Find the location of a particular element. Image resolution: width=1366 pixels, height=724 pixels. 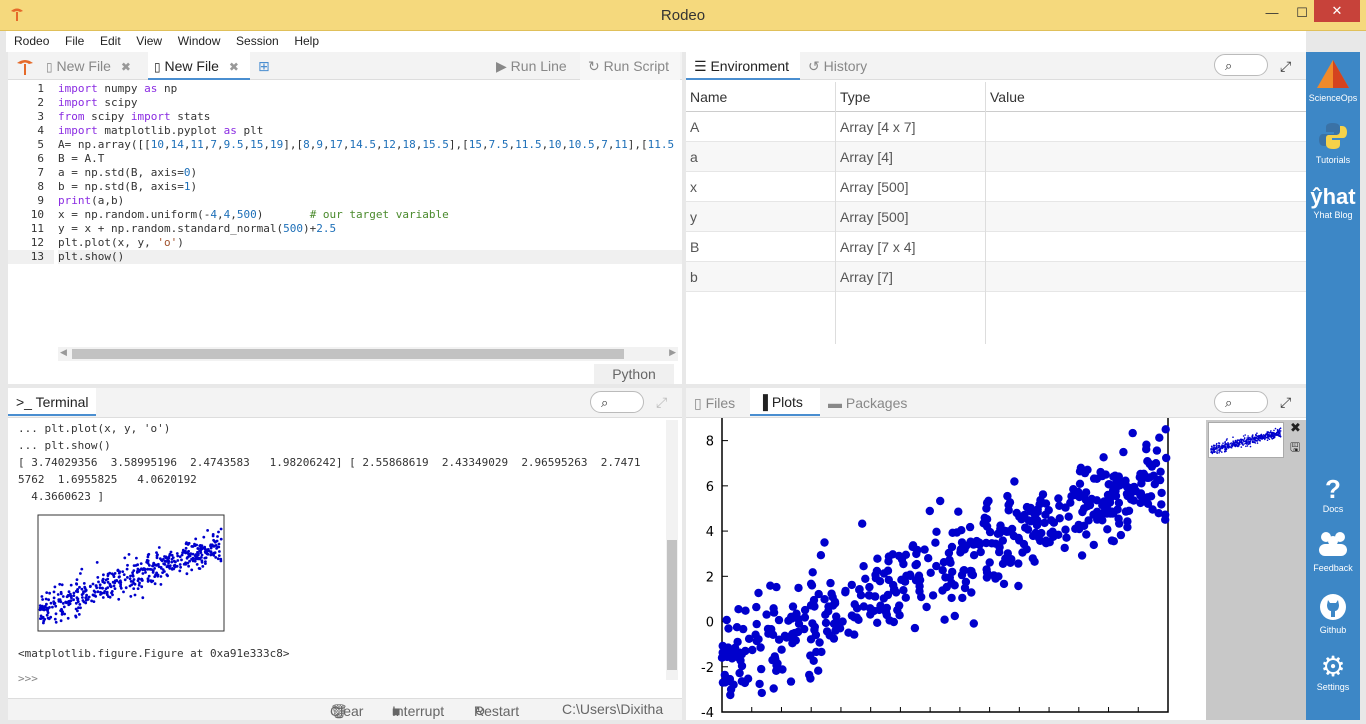

sidebar-item-tutorials: Tutorials is located at coordinates (1333, 142).